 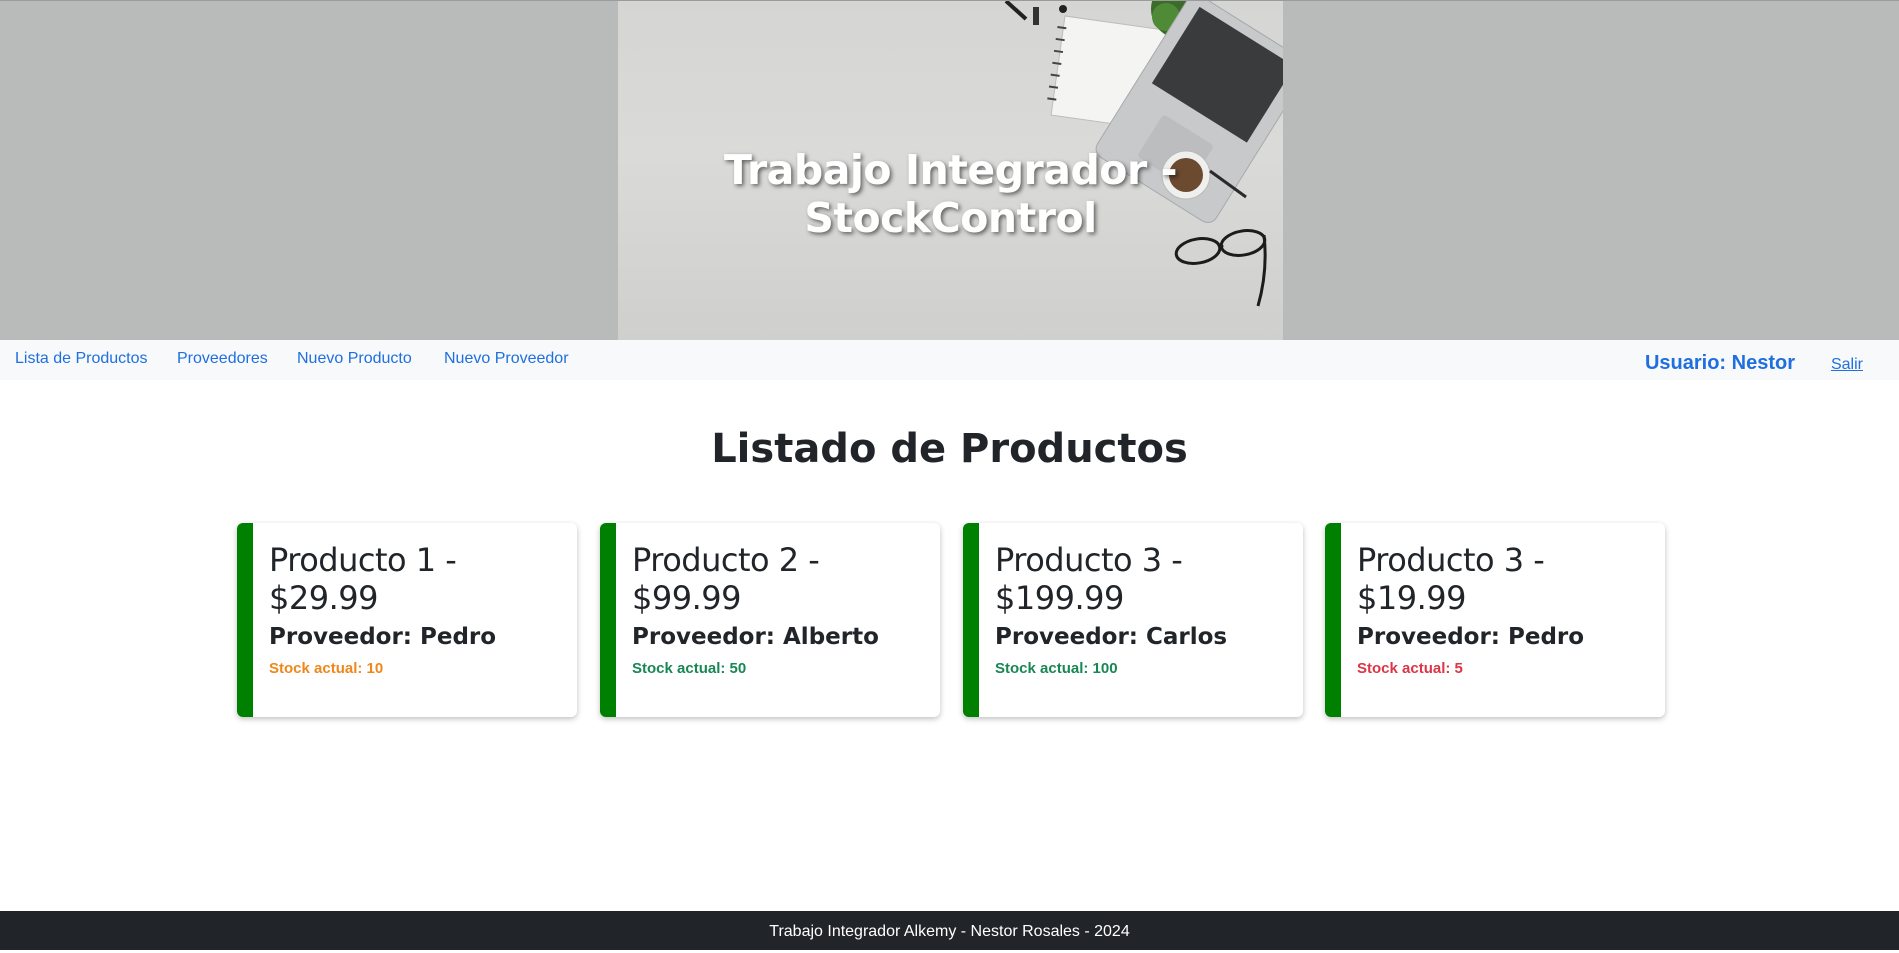 I want to click on product-title: Producto 1 - $29.99, so click(x=363, y=579).